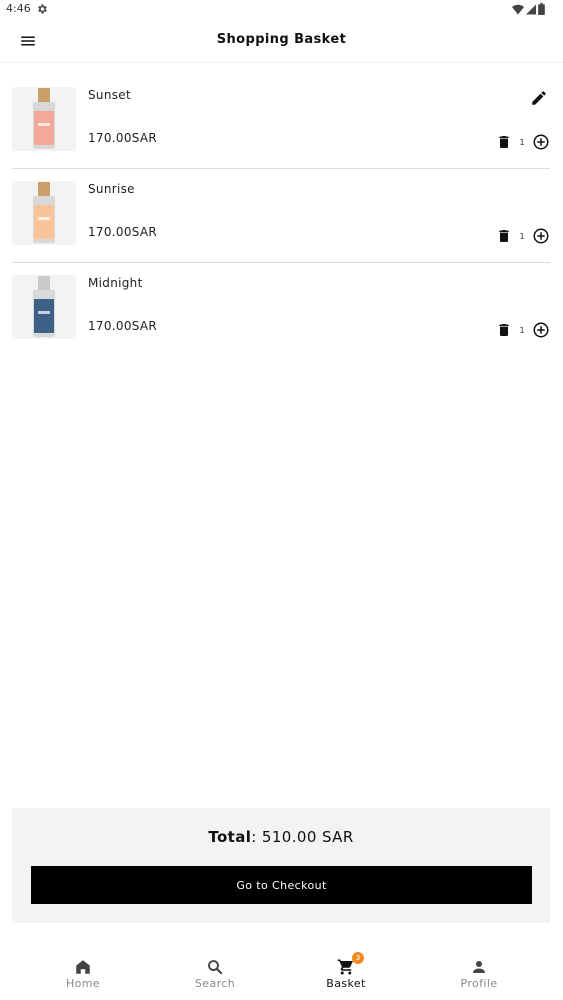 This screenshot has height=1000, width=563. Describe the element at coordinates (256, 837) in the screenshot. I see `total-colon: :` at that location.